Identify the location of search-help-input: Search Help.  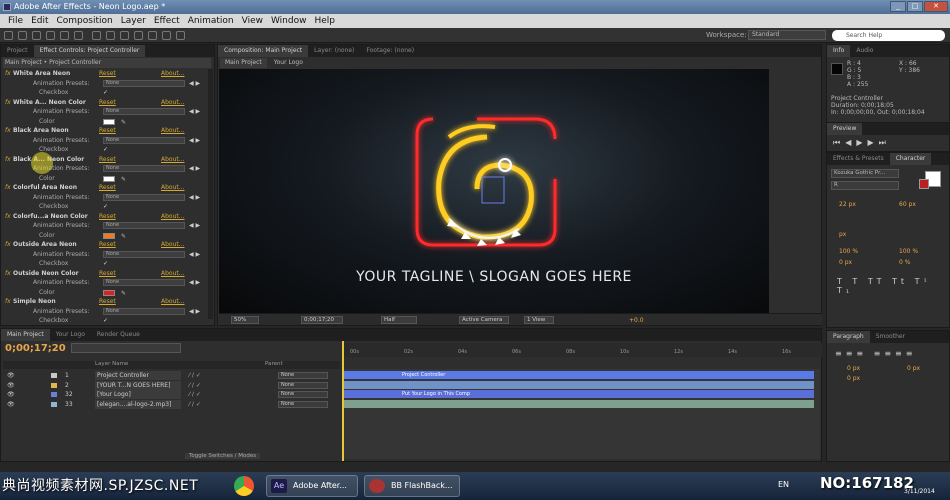
(888, 35).